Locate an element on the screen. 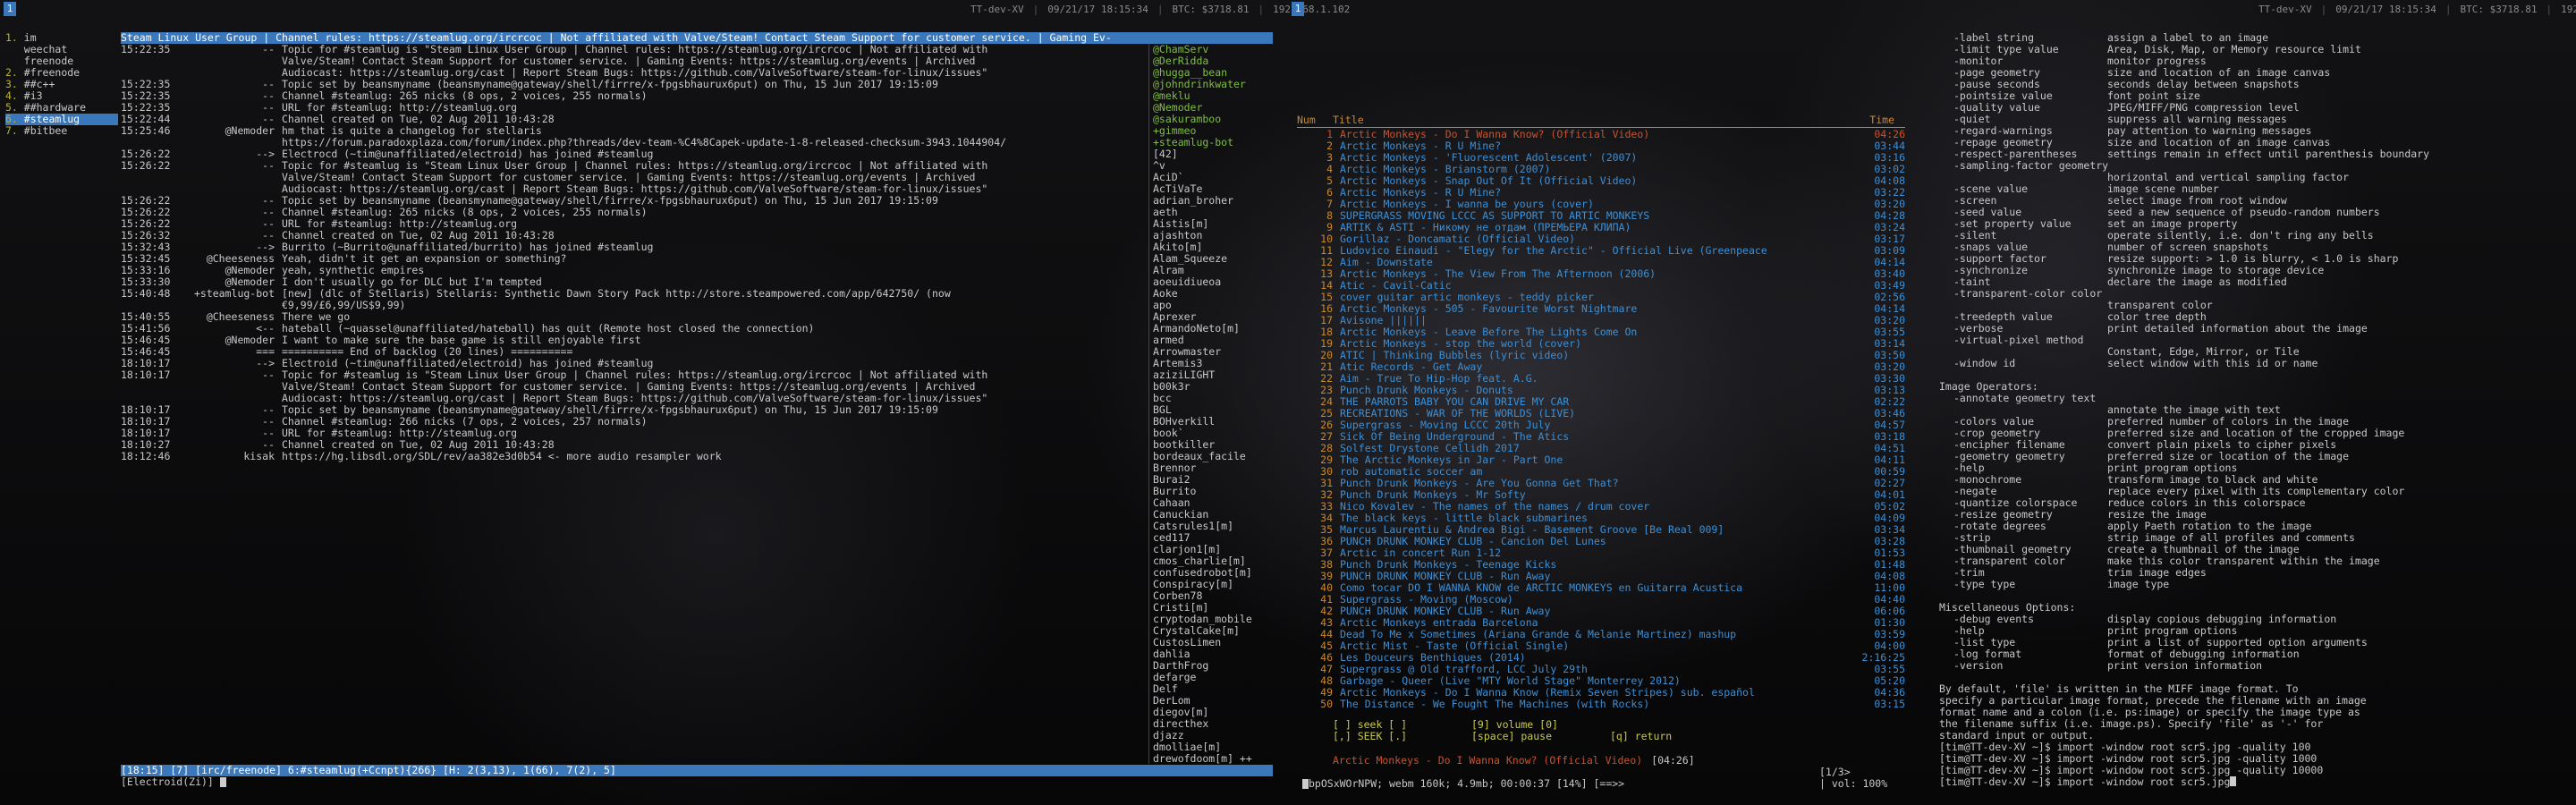 This screenshot has height=805, width=2576. option-row: -set property value set an image property is located at coordinates (2255, 224).